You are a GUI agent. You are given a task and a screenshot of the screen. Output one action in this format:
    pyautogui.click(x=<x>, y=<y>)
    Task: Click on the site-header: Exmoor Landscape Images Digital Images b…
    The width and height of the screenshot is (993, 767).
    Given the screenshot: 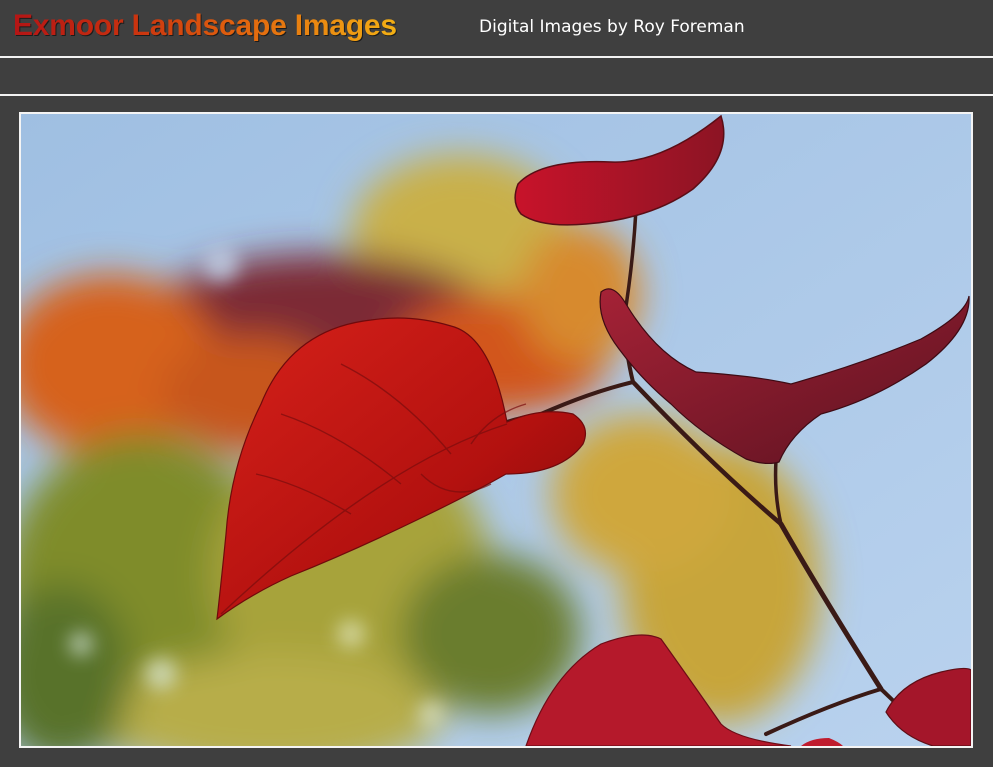 What is the action you would take?
    pyautogui.click(x=496, y=29)
    